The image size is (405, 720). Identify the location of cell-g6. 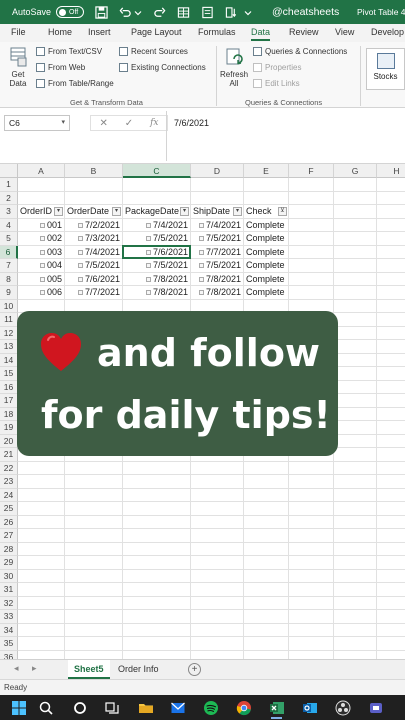
(355, 252).